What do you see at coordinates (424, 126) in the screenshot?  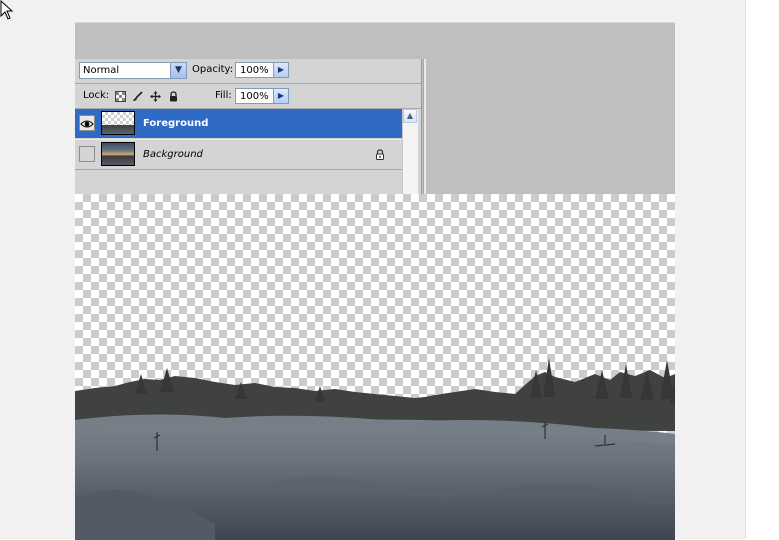 I see `panel-border` at bounding box center [424, 126].